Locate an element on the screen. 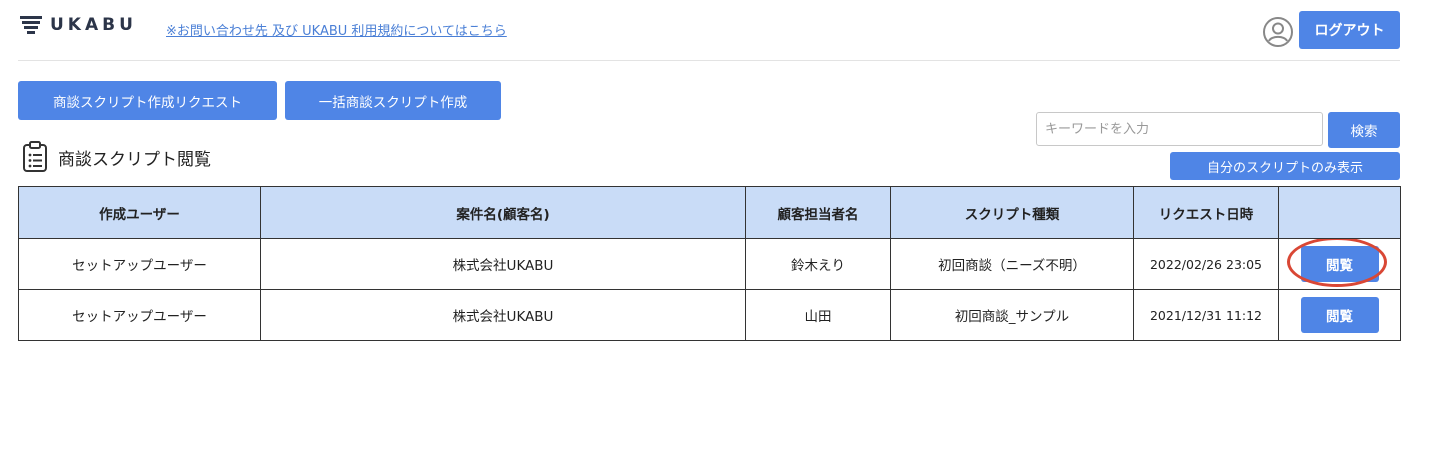 This screenshot has width=1437, height=456. keyword-search-input is located at coordinates (1179, 129).